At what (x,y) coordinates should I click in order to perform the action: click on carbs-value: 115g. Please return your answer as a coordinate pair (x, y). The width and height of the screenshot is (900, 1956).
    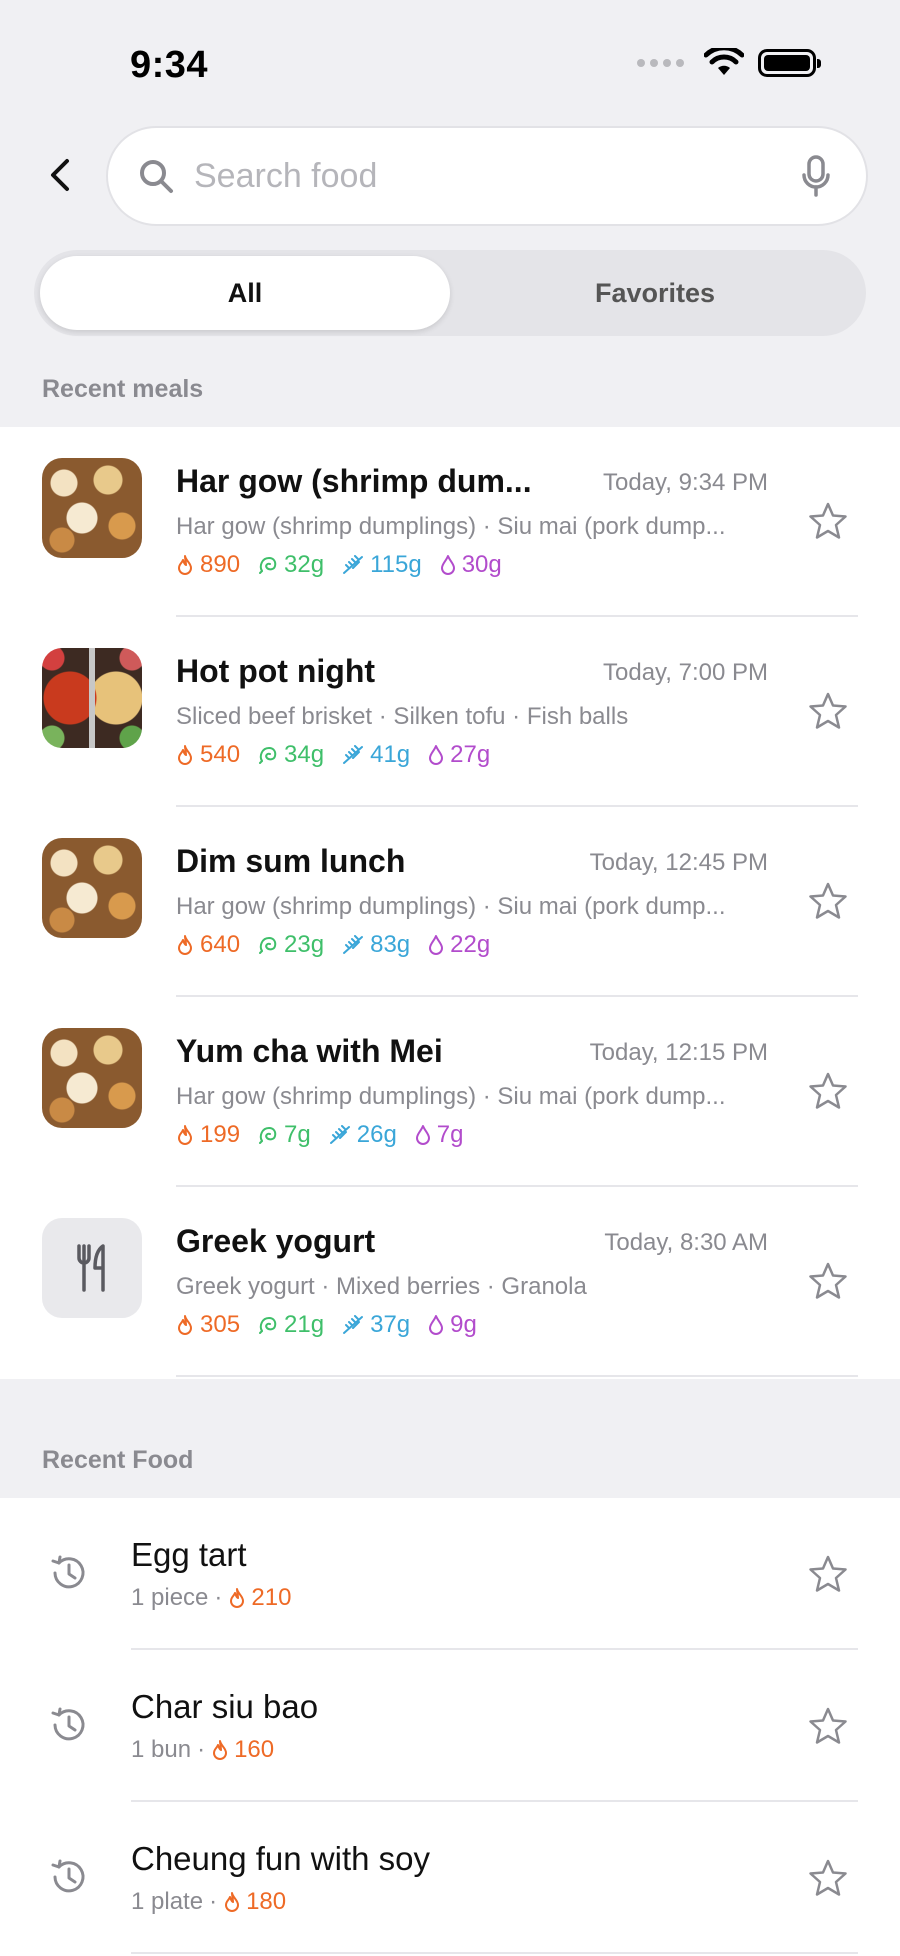
    Looking at the image, I should click on (396, 564).